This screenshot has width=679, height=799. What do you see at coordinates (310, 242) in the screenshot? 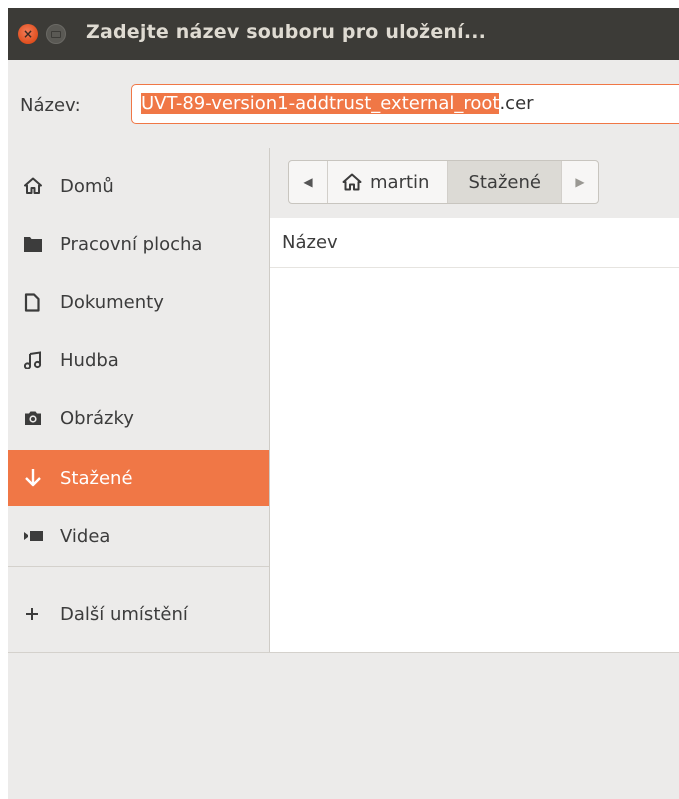
I see `name-column-label: Název` at bounding box center [310, 242].